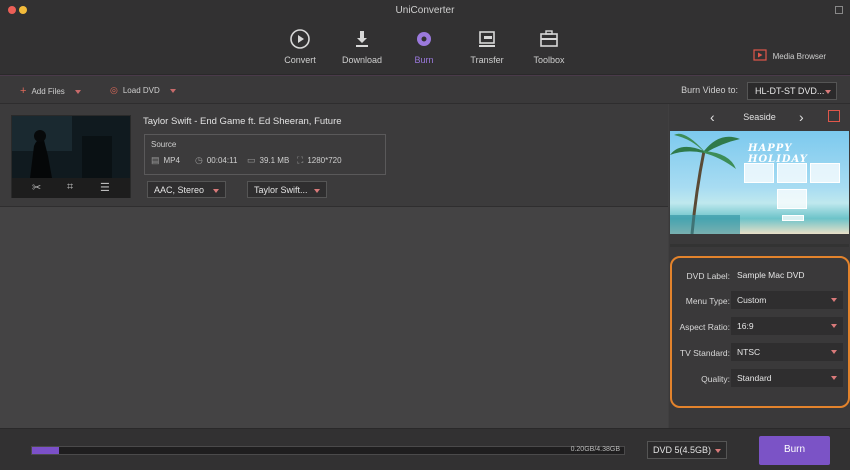  I want to click on tab-transfer-label: Transfer, so click(487, 60).